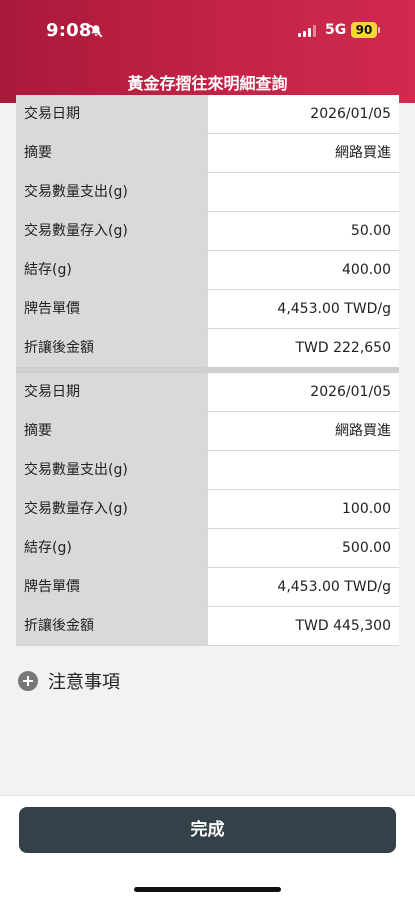 The width and height of the screenshot is (415, 901). I want to click on table-row: 折讓後金額 TWD 222,650, so click(207, 348).